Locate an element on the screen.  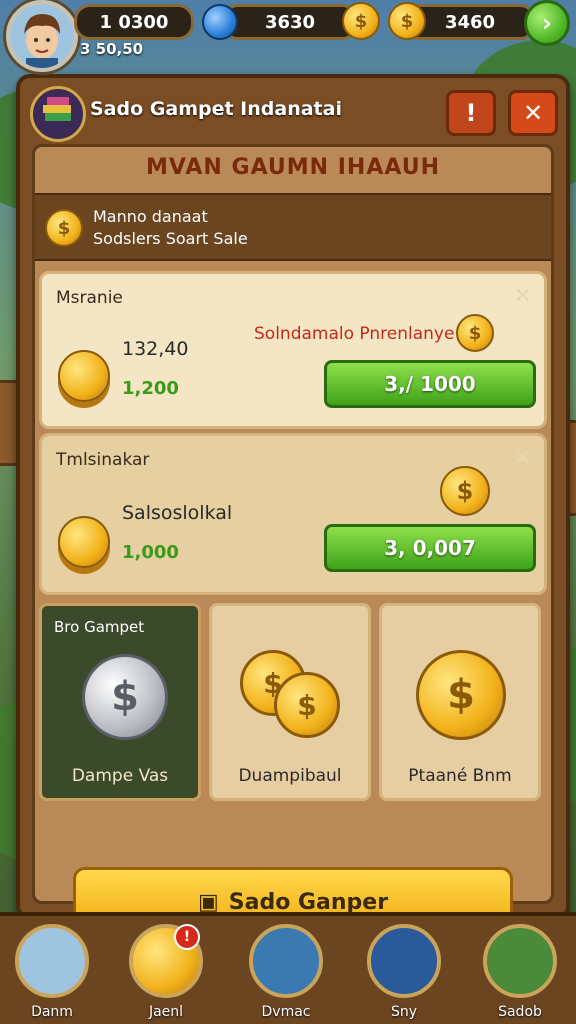
nav-item-cards: Sadob is located at coordinates (520, 974).